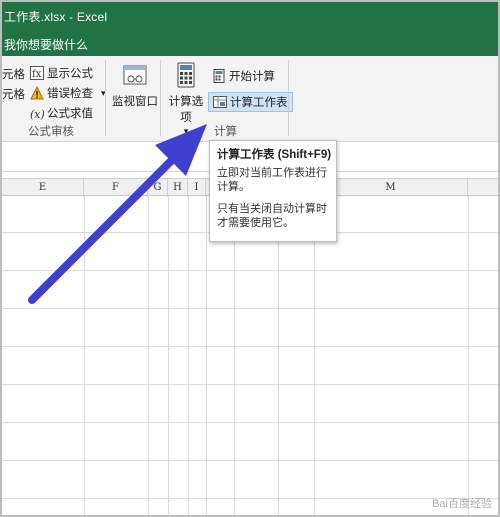  I want to click on watch-window-label: 监视窗口, so click(135, 102).